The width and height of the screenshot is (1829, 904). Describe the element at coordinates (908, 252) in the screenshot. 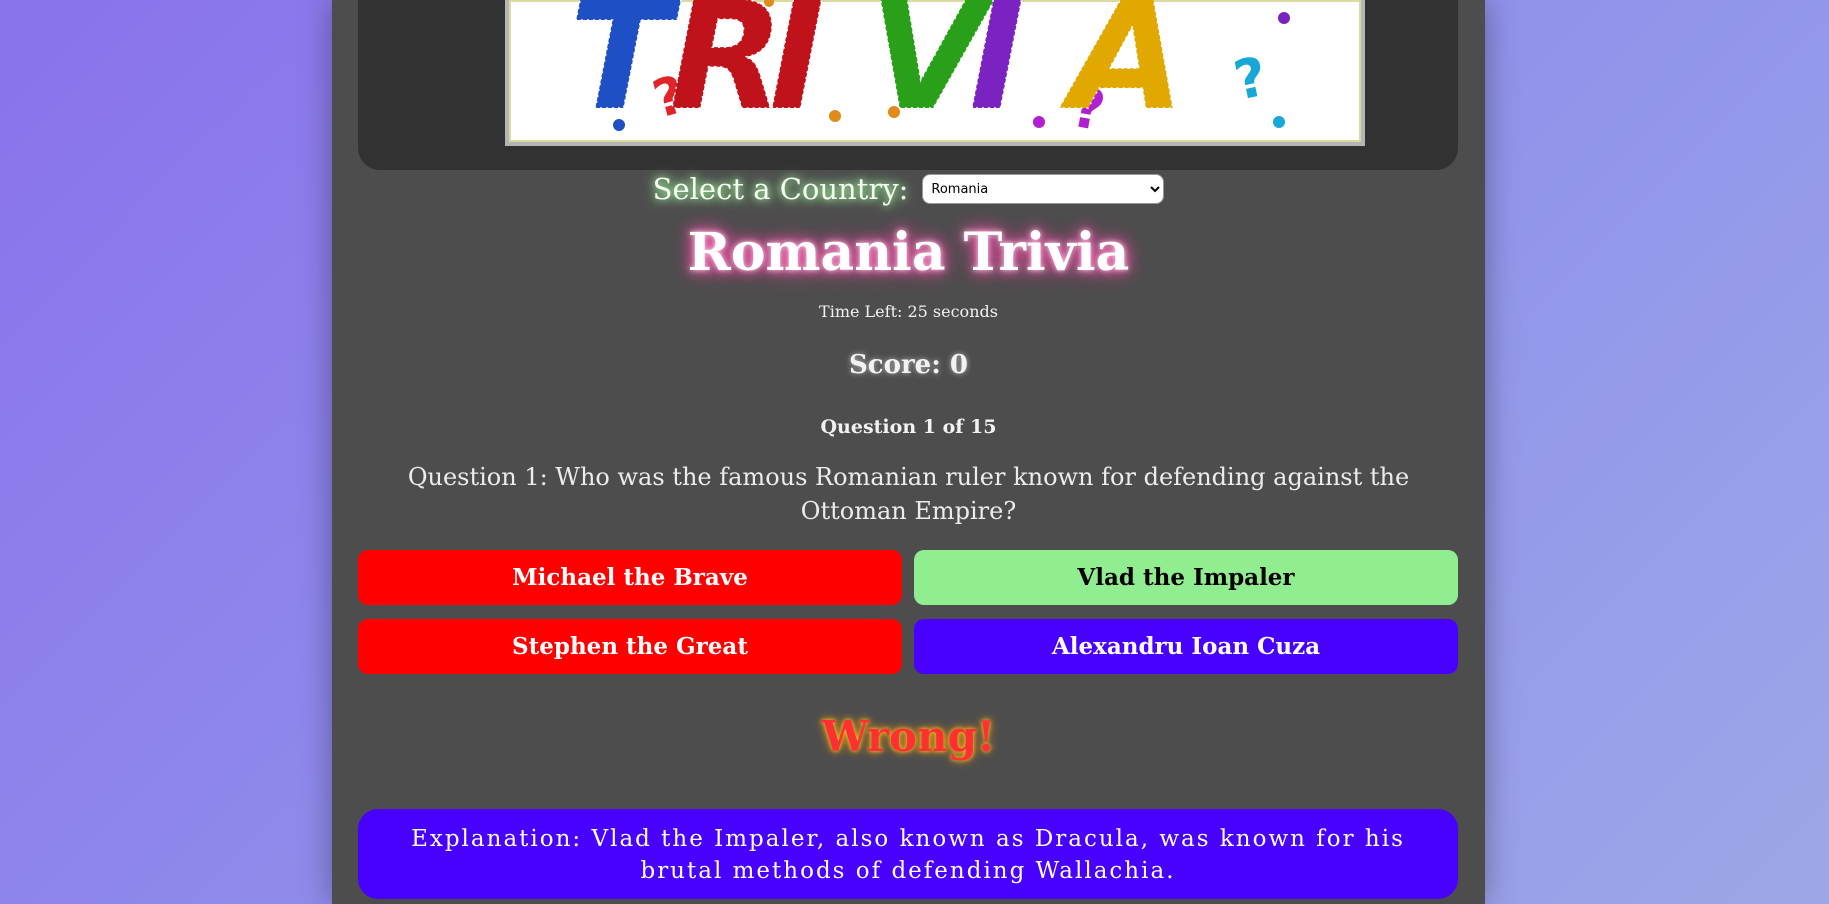

I see `page-title: Romania Trivia` at that location.